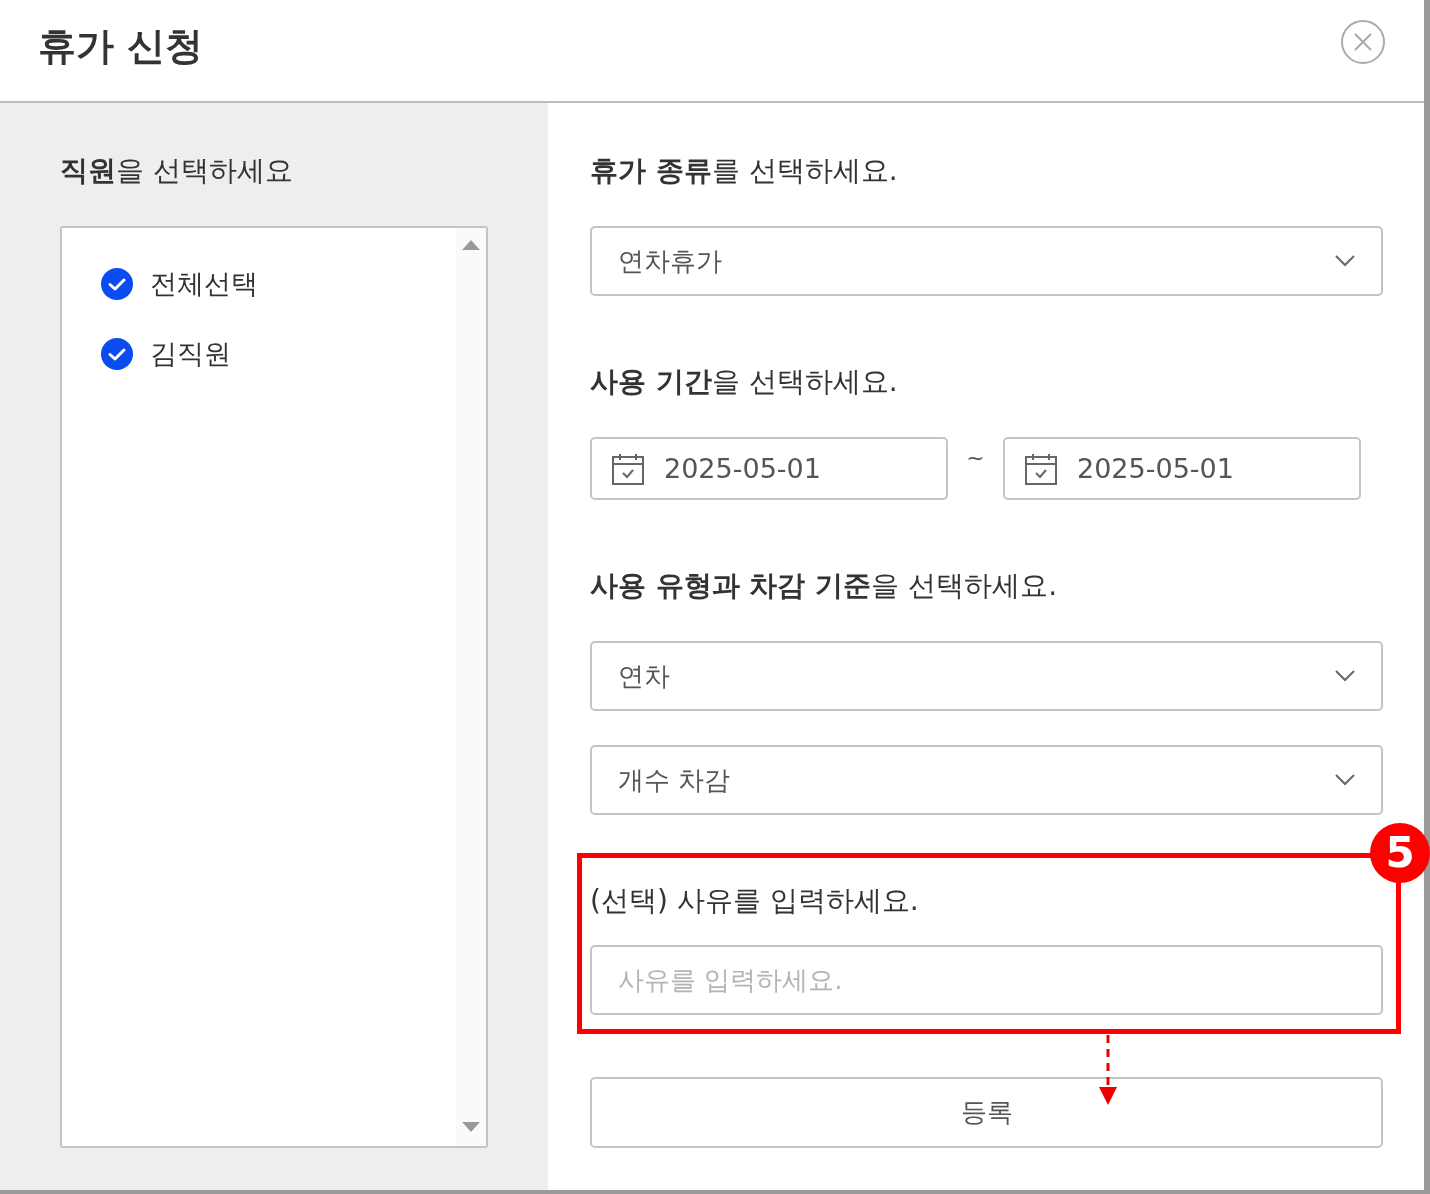  Describe the element at coordinates (204, 284) in the screenshot. I see `employee-name: 전체선택` at that location.